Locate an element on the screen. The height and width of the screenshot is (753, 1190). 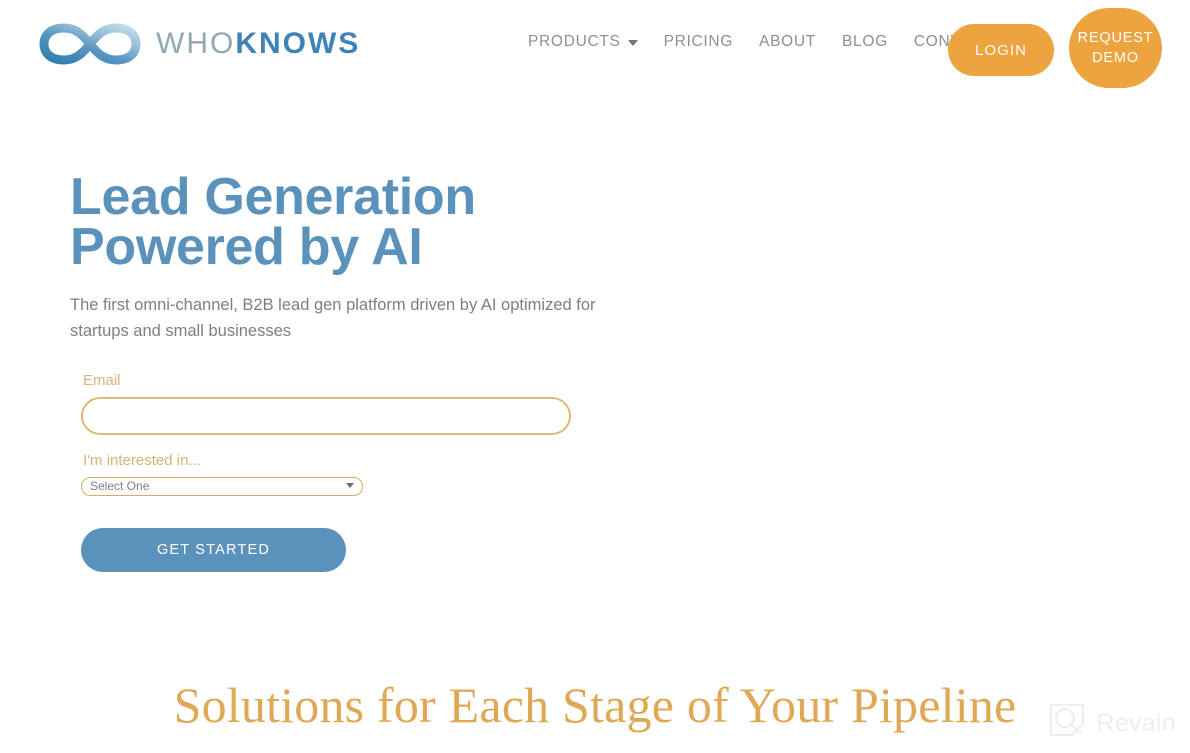
interest-select: Select One is located at coordinates (222, 486).